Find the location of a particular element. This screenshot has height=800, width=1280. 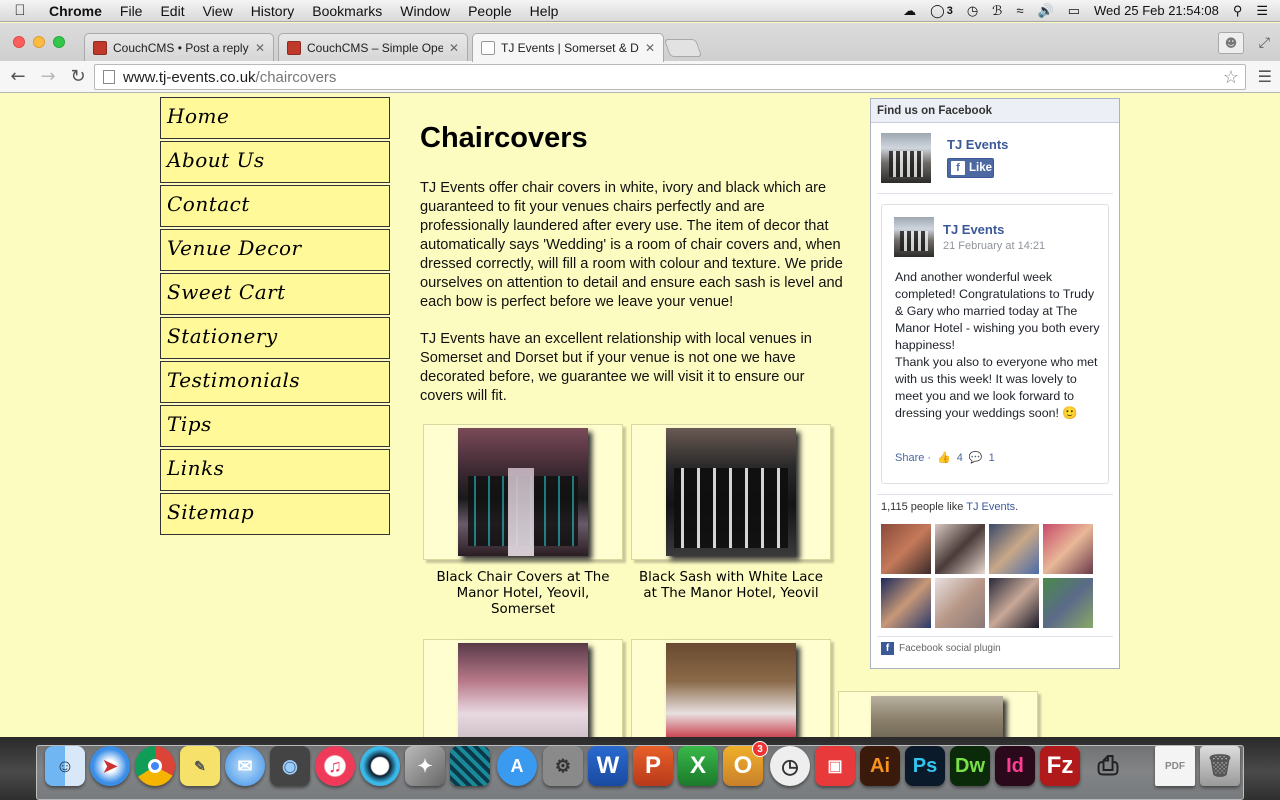

zoom-window-button is located at coordinates (59, 42).